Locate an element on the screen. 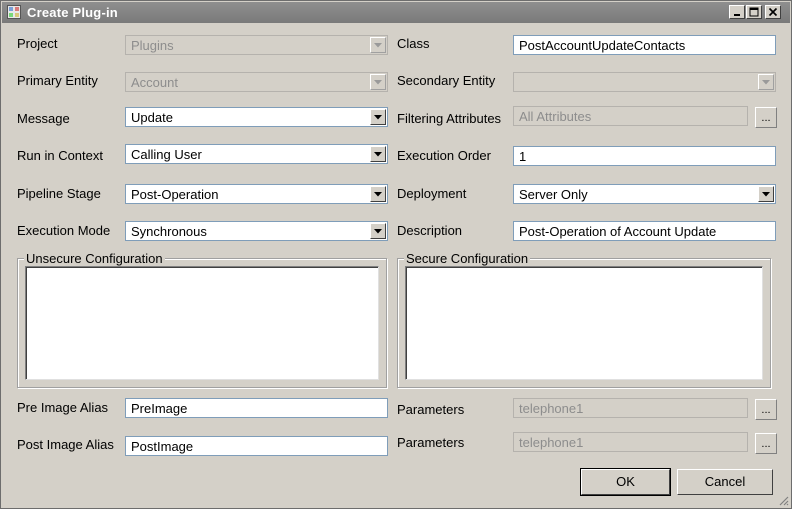  filtering-attributes-value: All Attributes is located at coordinates (555, 116).